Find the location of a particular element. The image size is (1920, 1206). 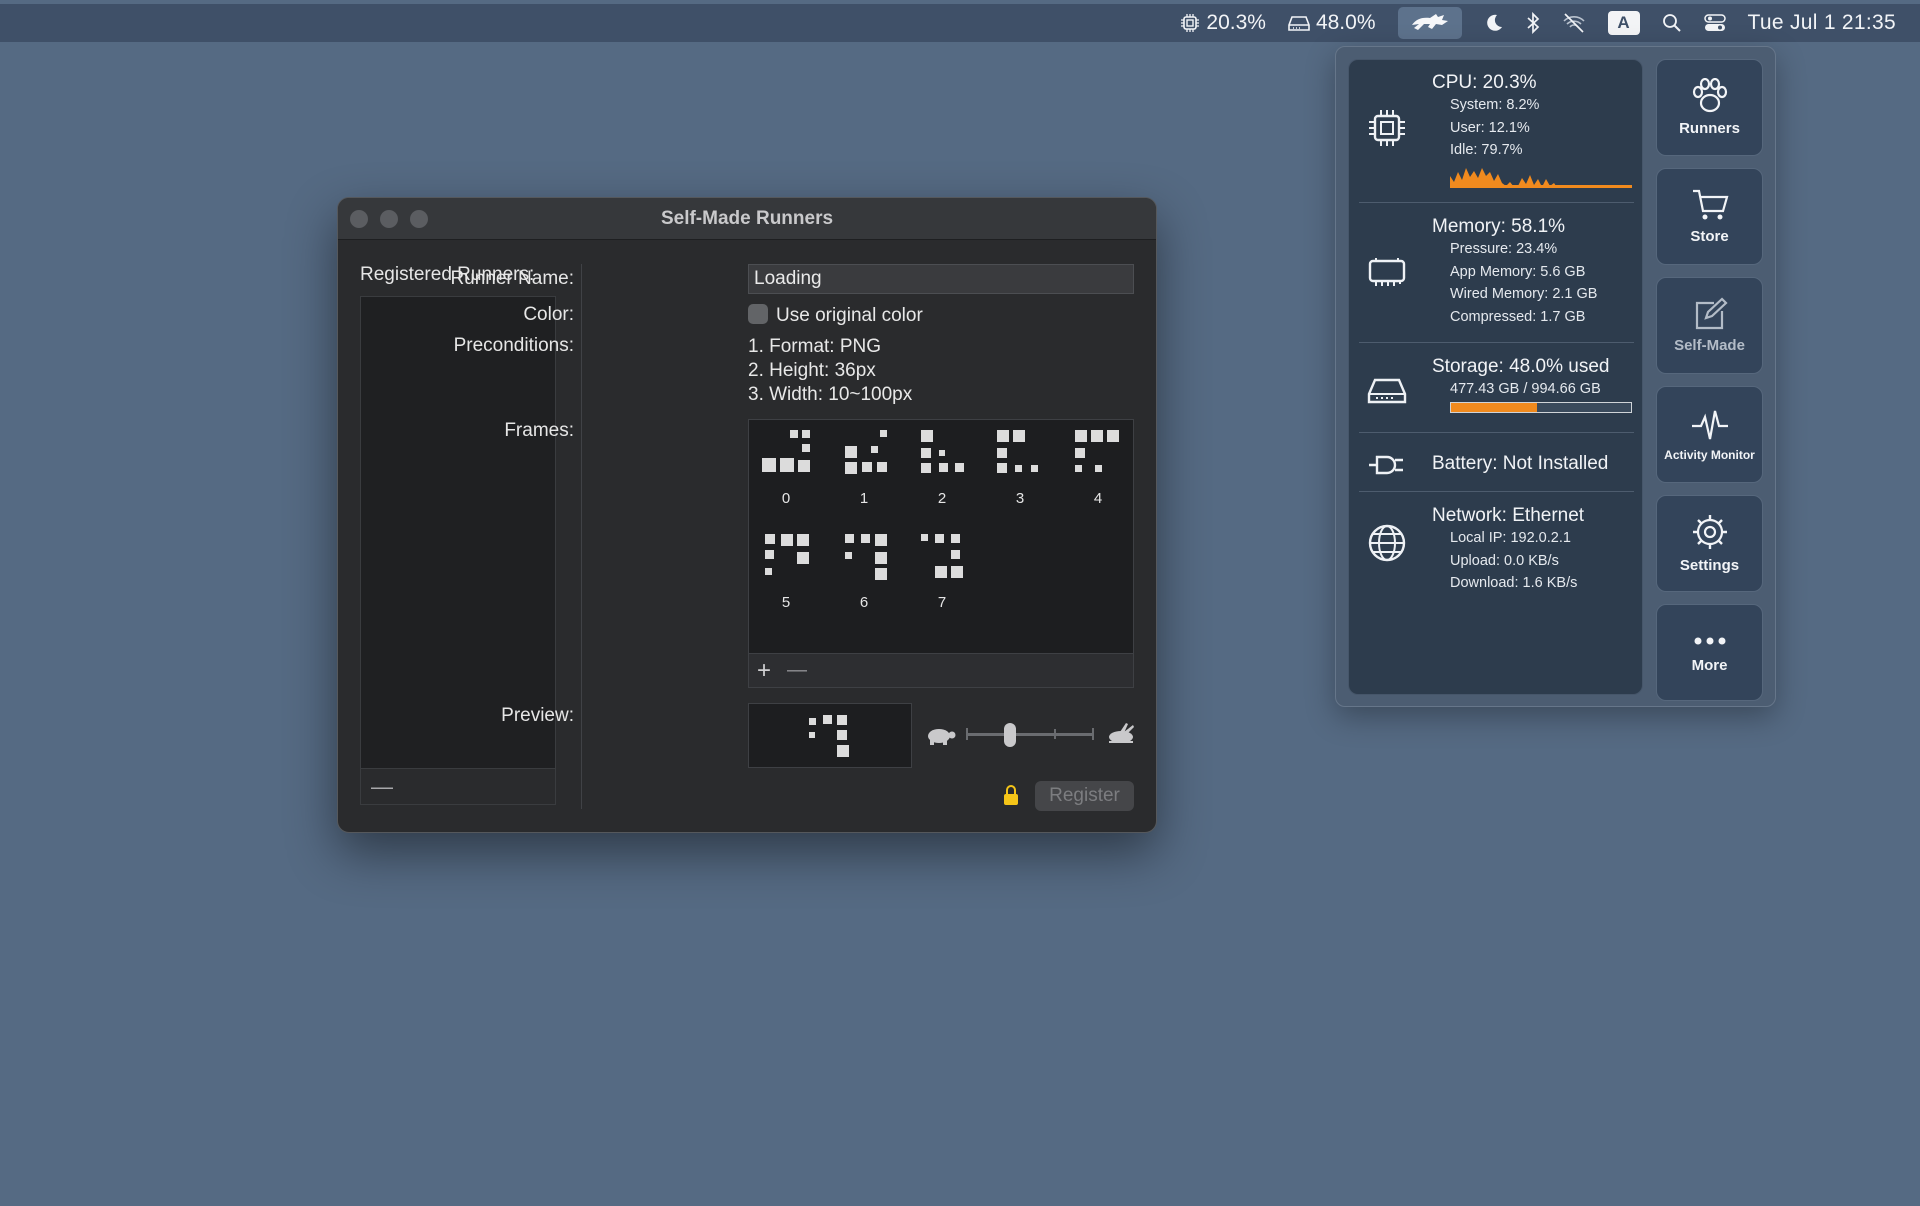

preview-runner-image is located at coordinates (829, 736).